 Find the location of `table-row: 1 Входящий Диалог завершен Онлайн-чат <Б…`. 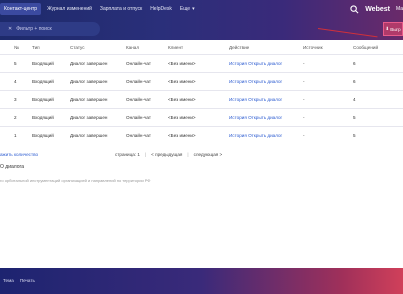

table-row: 1 Входящий Диалог завершен Онлайн-чат <Б… is located at coordinates (201, 134).